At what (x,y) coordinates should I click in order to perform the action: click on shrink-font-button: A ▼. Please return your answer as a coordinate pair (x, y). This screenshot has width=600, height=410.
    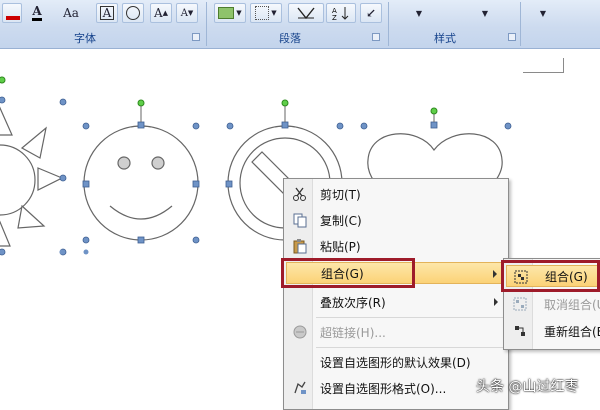
    Looking at the image, I should click on (187, 13).